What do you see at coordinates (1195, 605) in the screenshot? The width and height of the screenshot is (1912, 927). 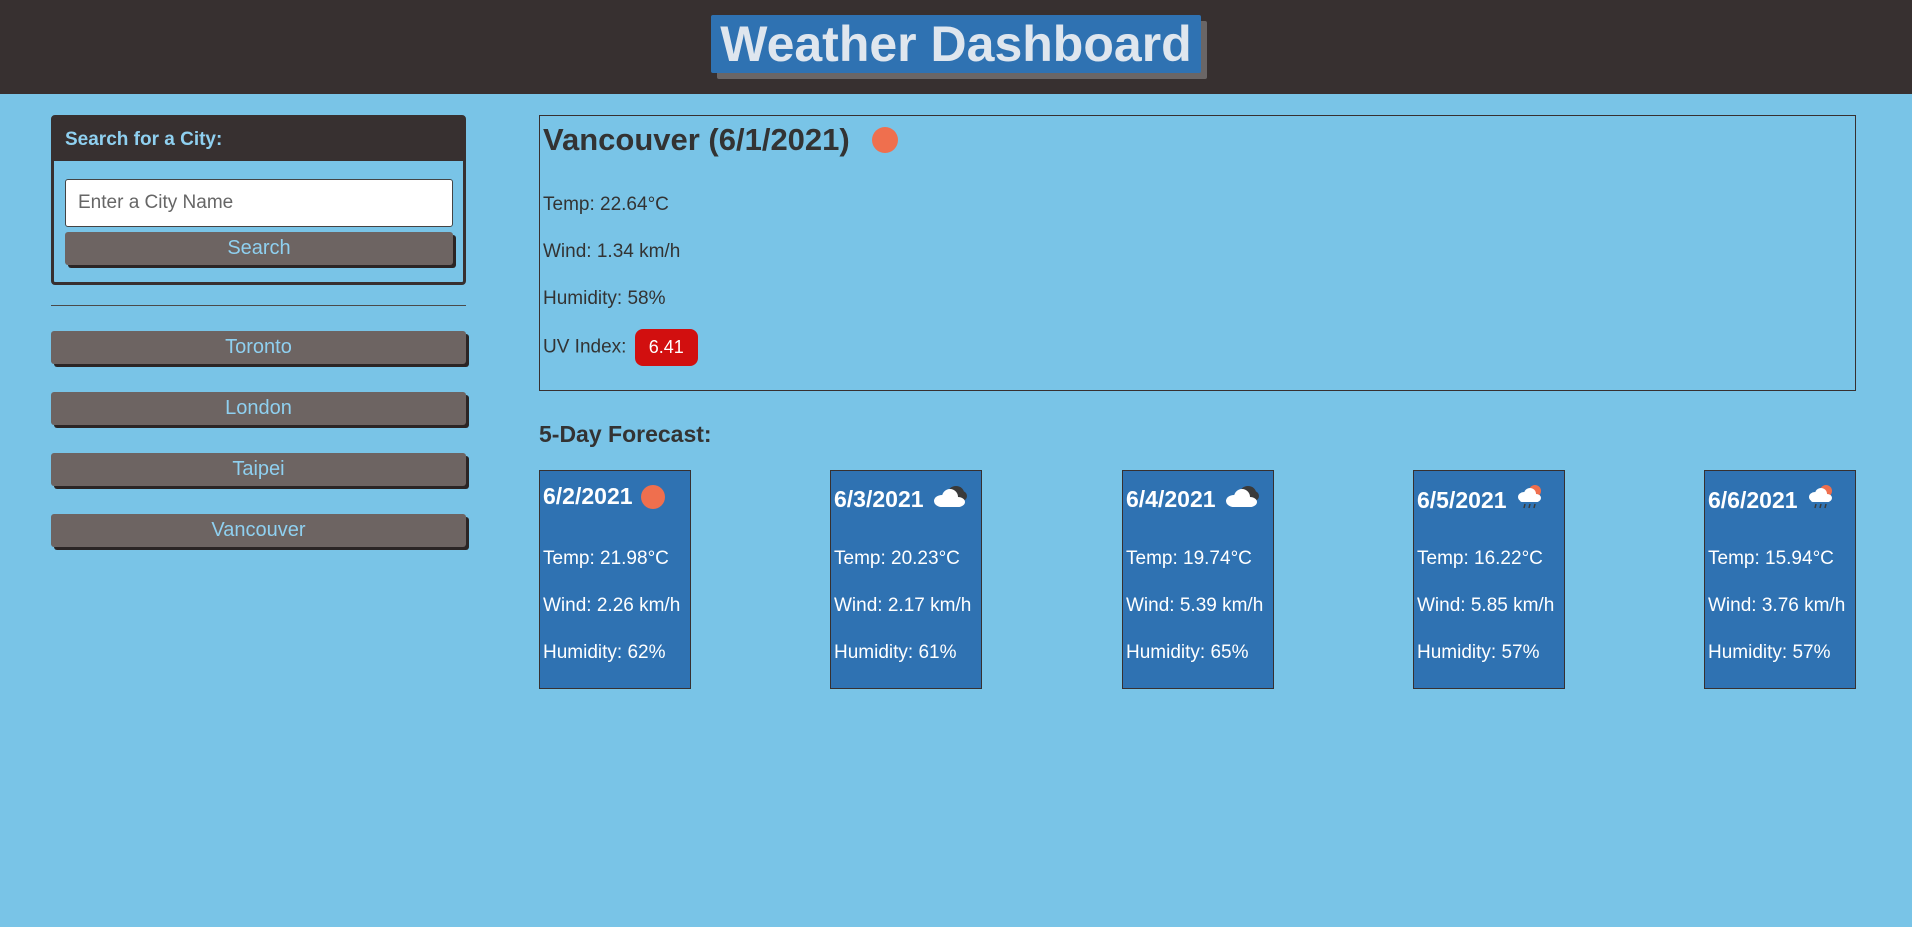 I see `forecast-wind: Wind: 5.39 km/h` at bounding box center [1195, 605].